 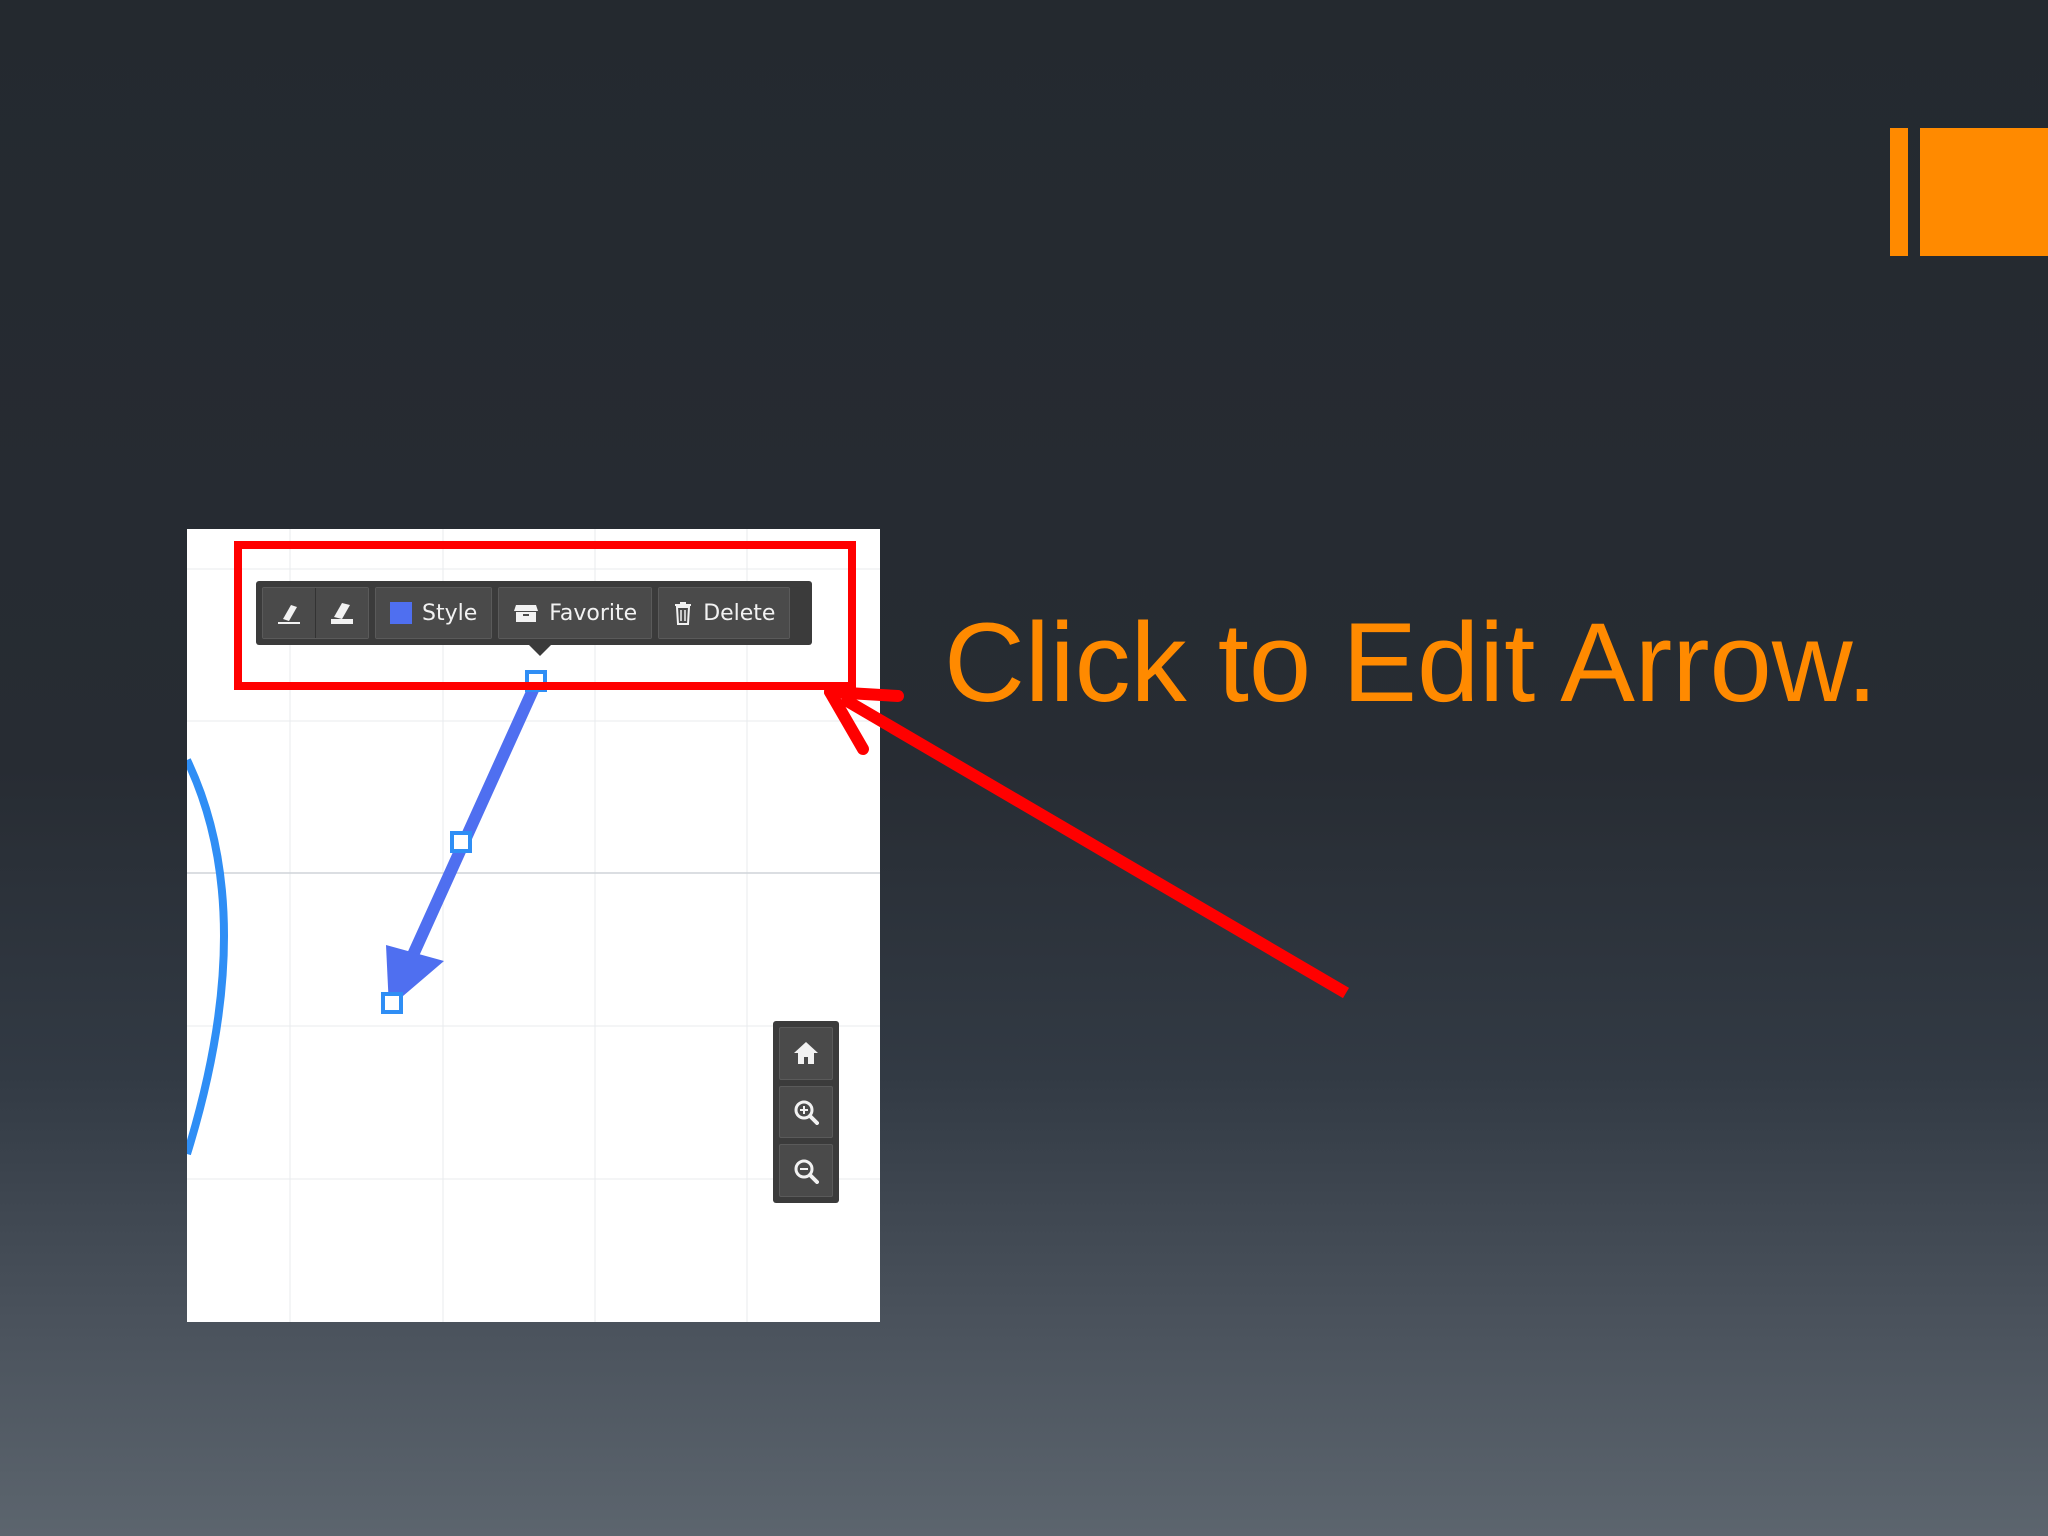 What do you see at coordinates (526, 613) in the screenshot?
I see `archive-icon` at bounding box center [526, 613].